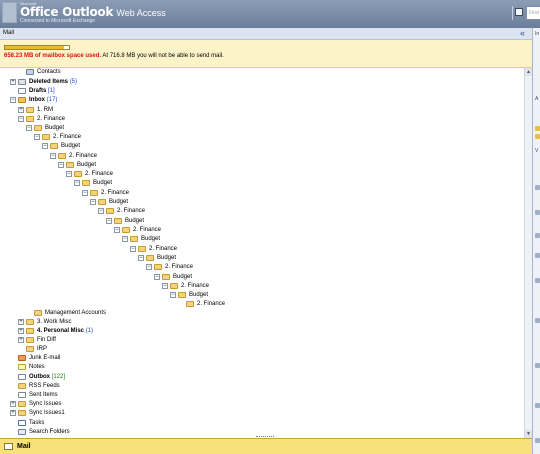 The width and height of the screenshot is (540, 454). I want to click on deleted-icon, so click(22, 82).